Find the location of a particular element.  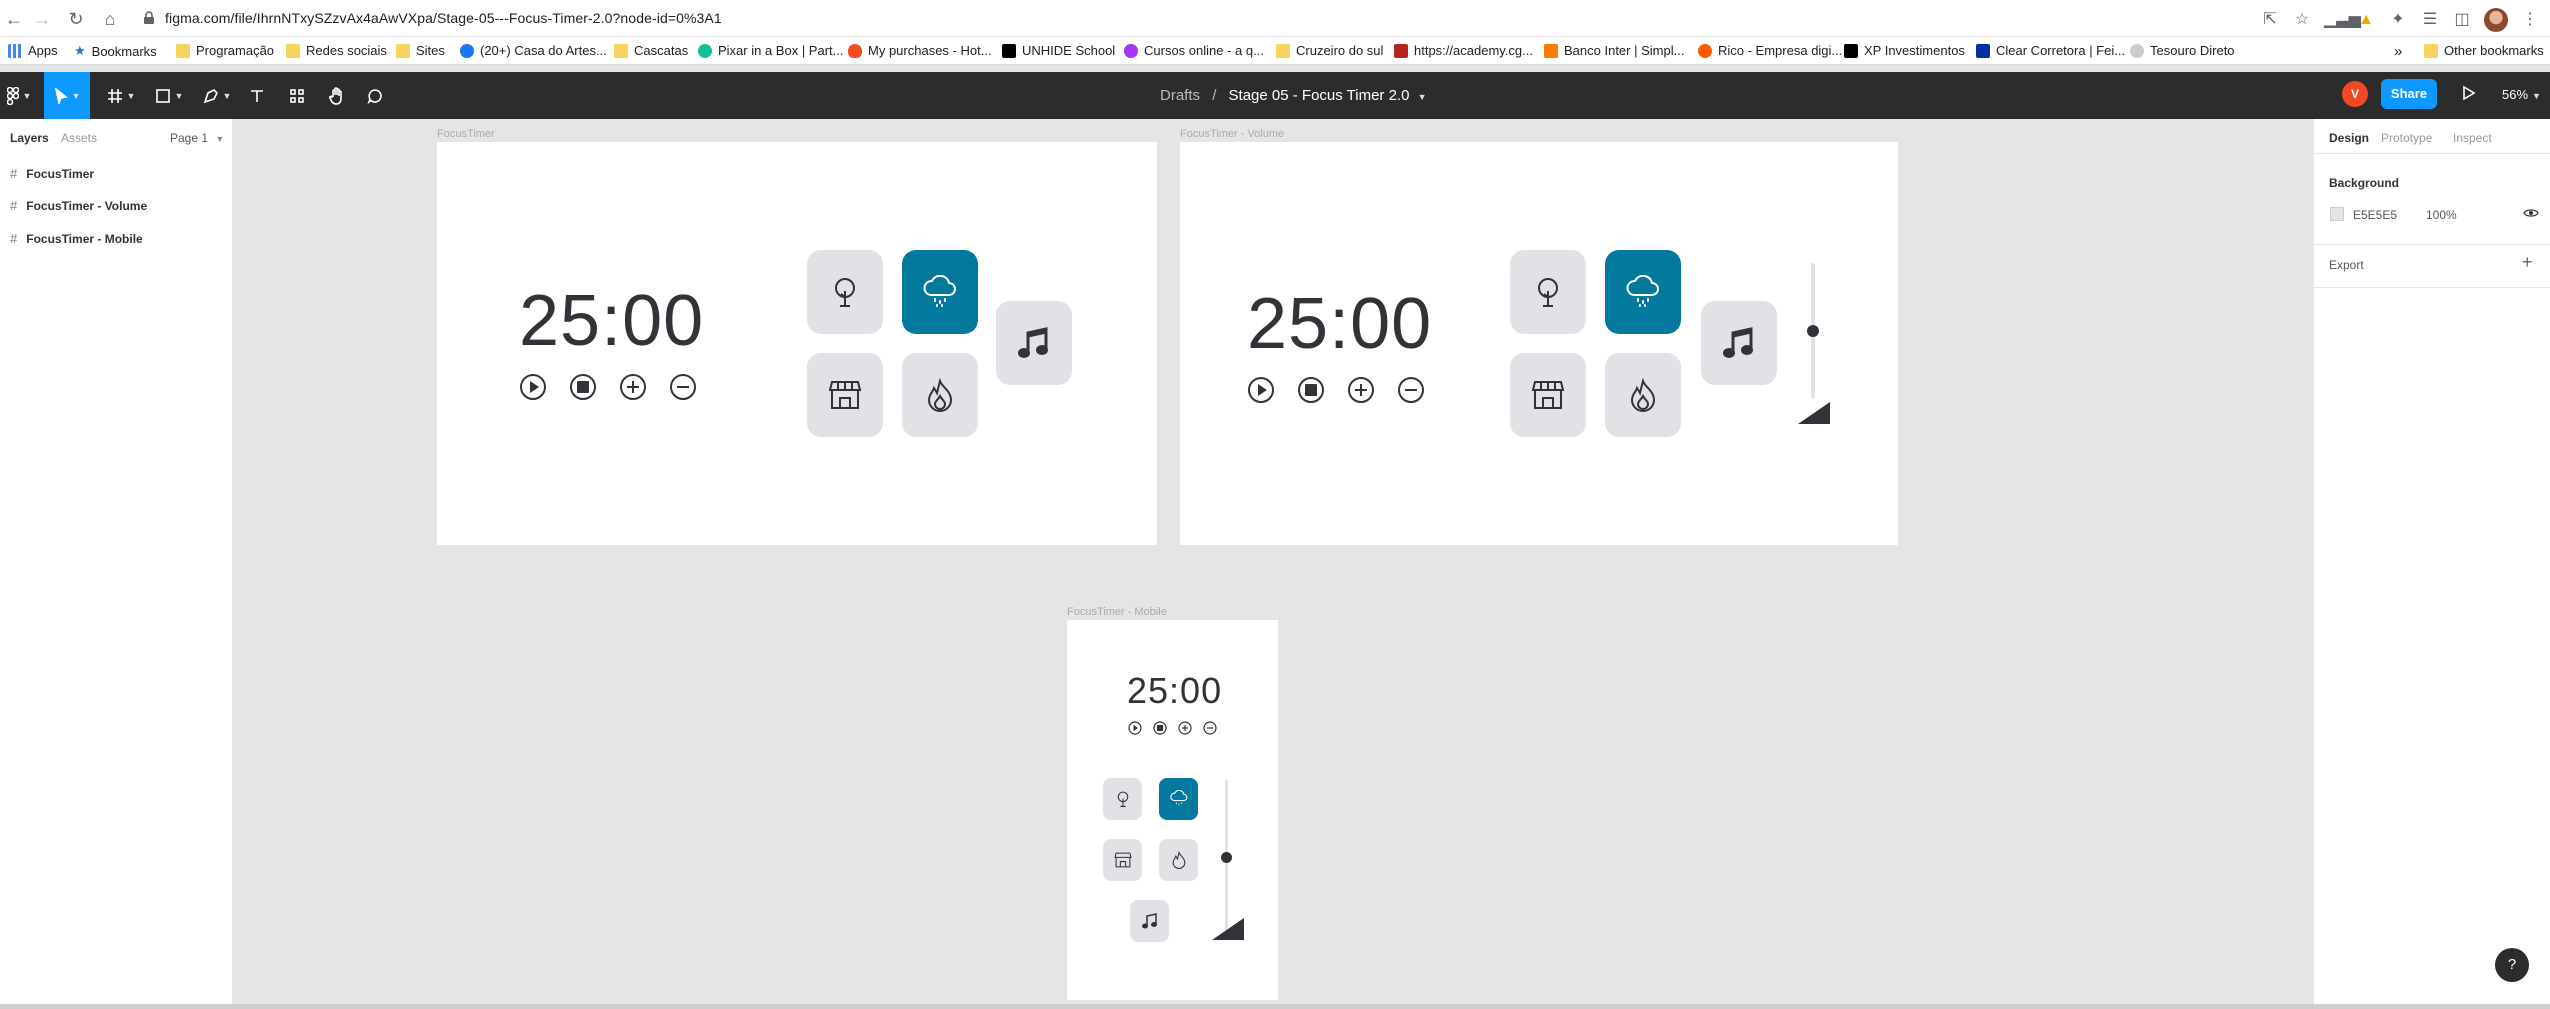

comment-tool-button is located at coordinates (375, 95).